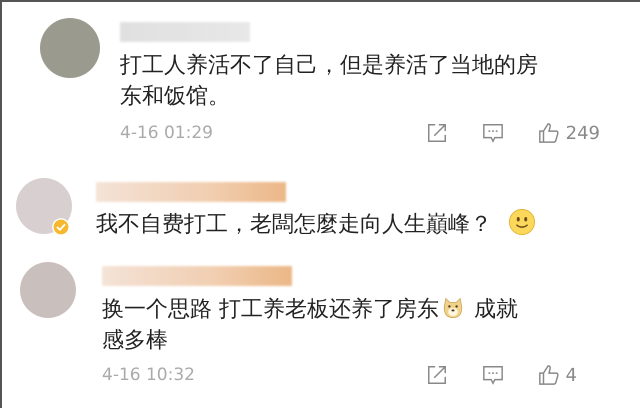  What do you see at coordinates (453, 308) in the screenshot?
I see `dog-emoji-icon` at bounding box center [453, 308].